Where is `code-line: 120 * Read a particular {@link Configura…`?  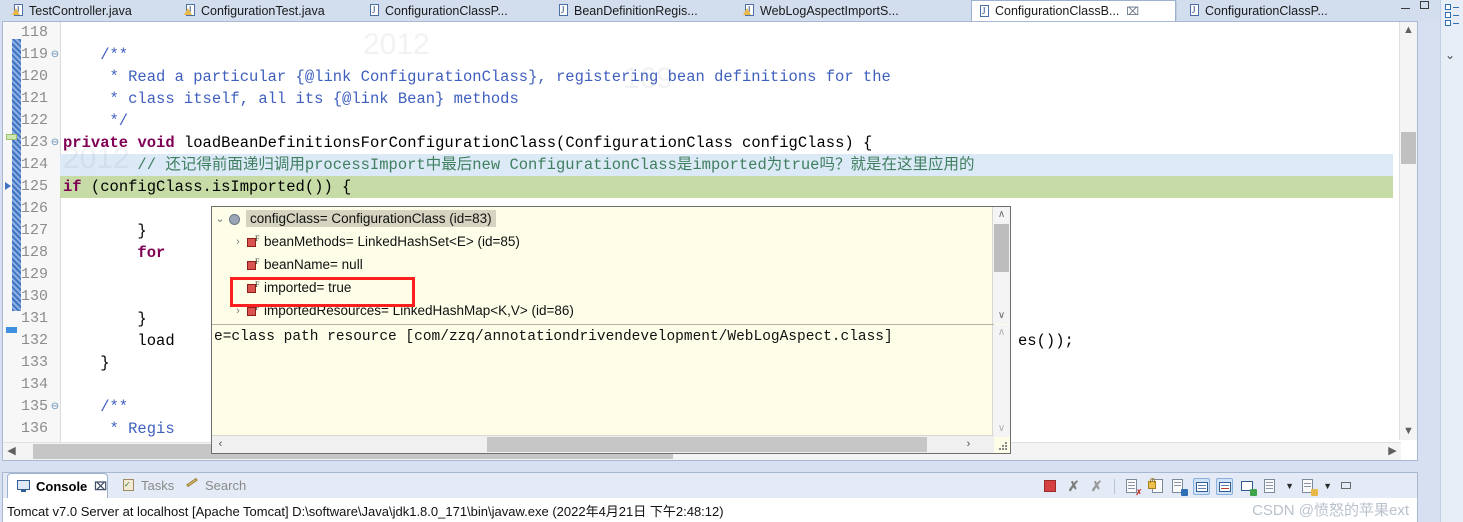 code-line: 120 * Read a particular {@link Configura… is located at coordinates (698, 77).